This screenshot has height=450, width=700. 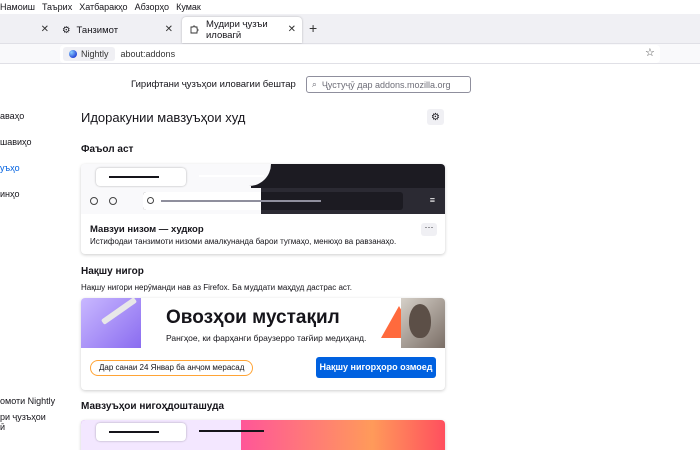 I want to click on identity-label: Nightly, so click(x=95, y=54).